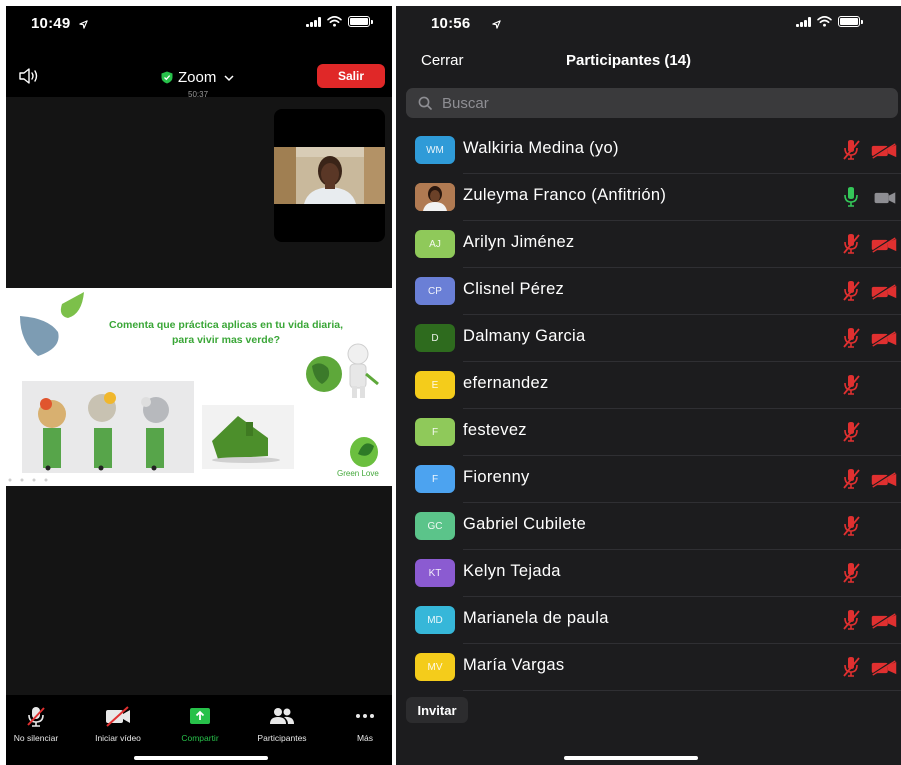 The width and height of the screenshot is (901, 765). What do you see at coordinates (442, 60) in the screenshot?
I see `close-button: Cerrar` at bounding box center [442, 60].